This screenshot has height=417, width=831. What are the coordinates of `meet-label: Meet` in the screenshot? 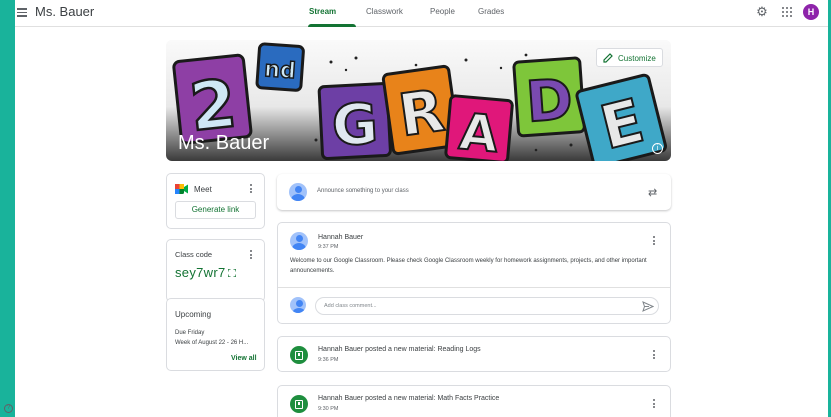 It's located at (203, 189).